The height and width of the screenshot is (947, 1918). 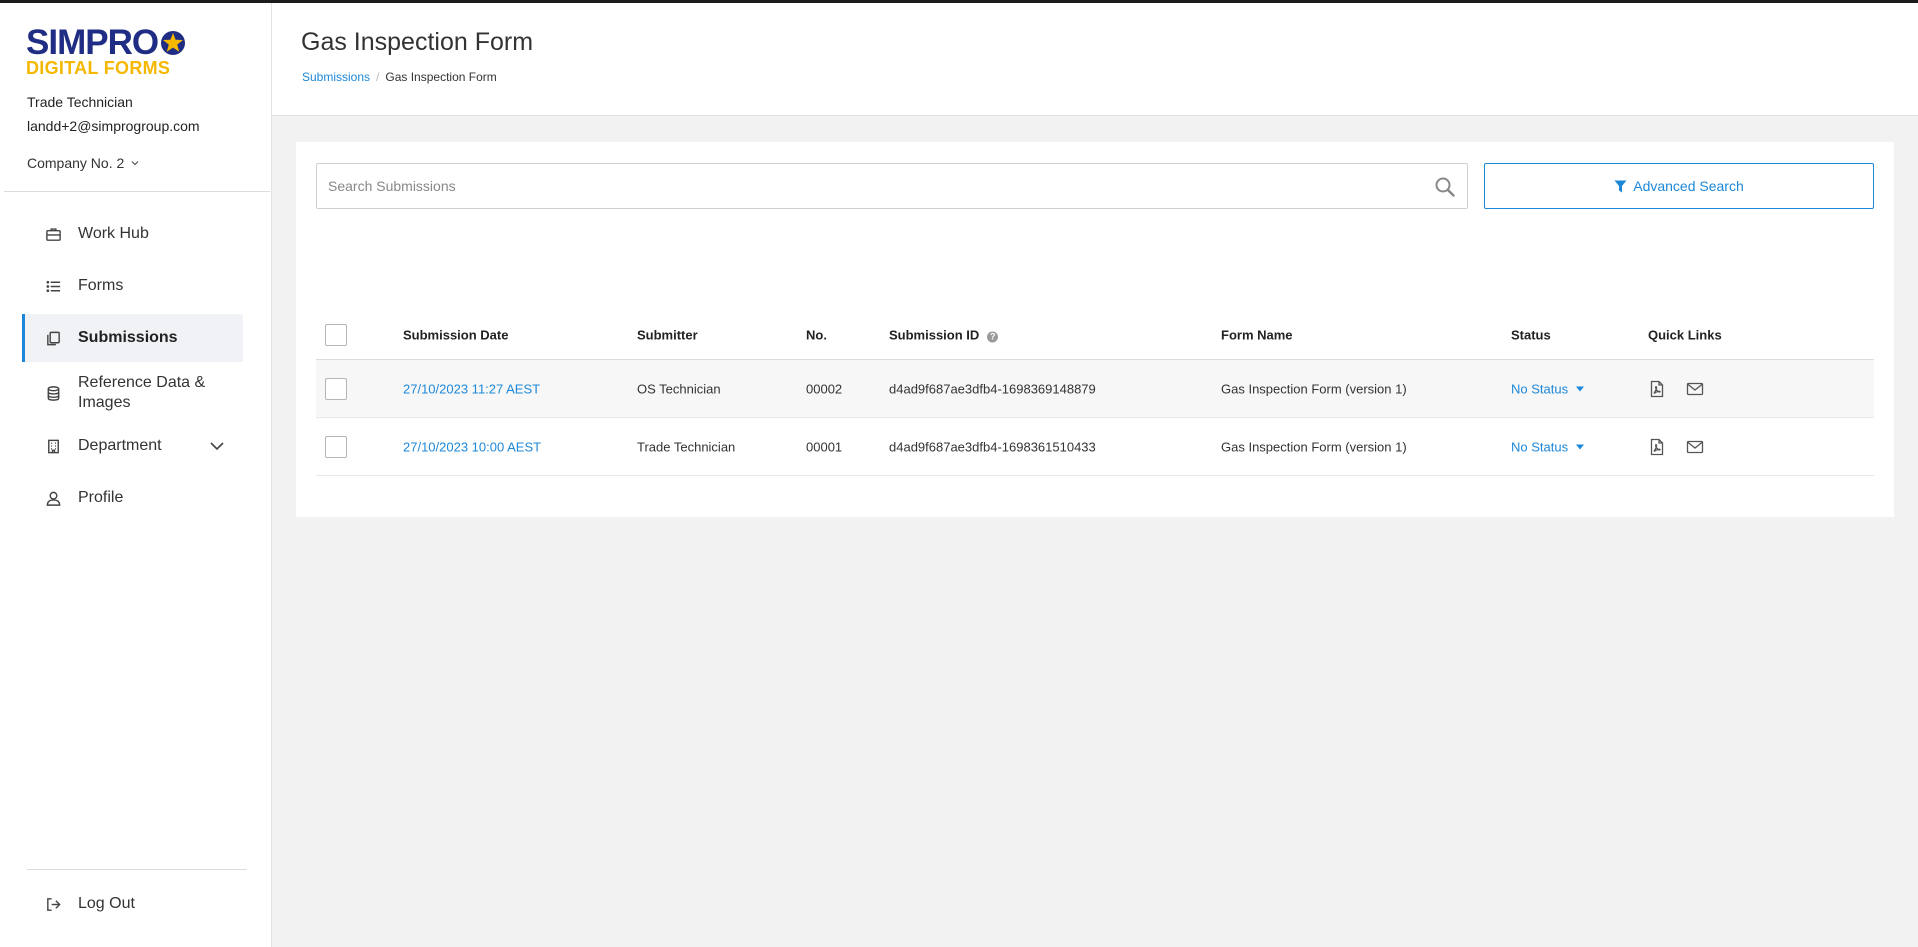 What do you see at coordinates (173, 43) in the screenshot?
I see `logo-star-icon` at bounding box center [173, 43].